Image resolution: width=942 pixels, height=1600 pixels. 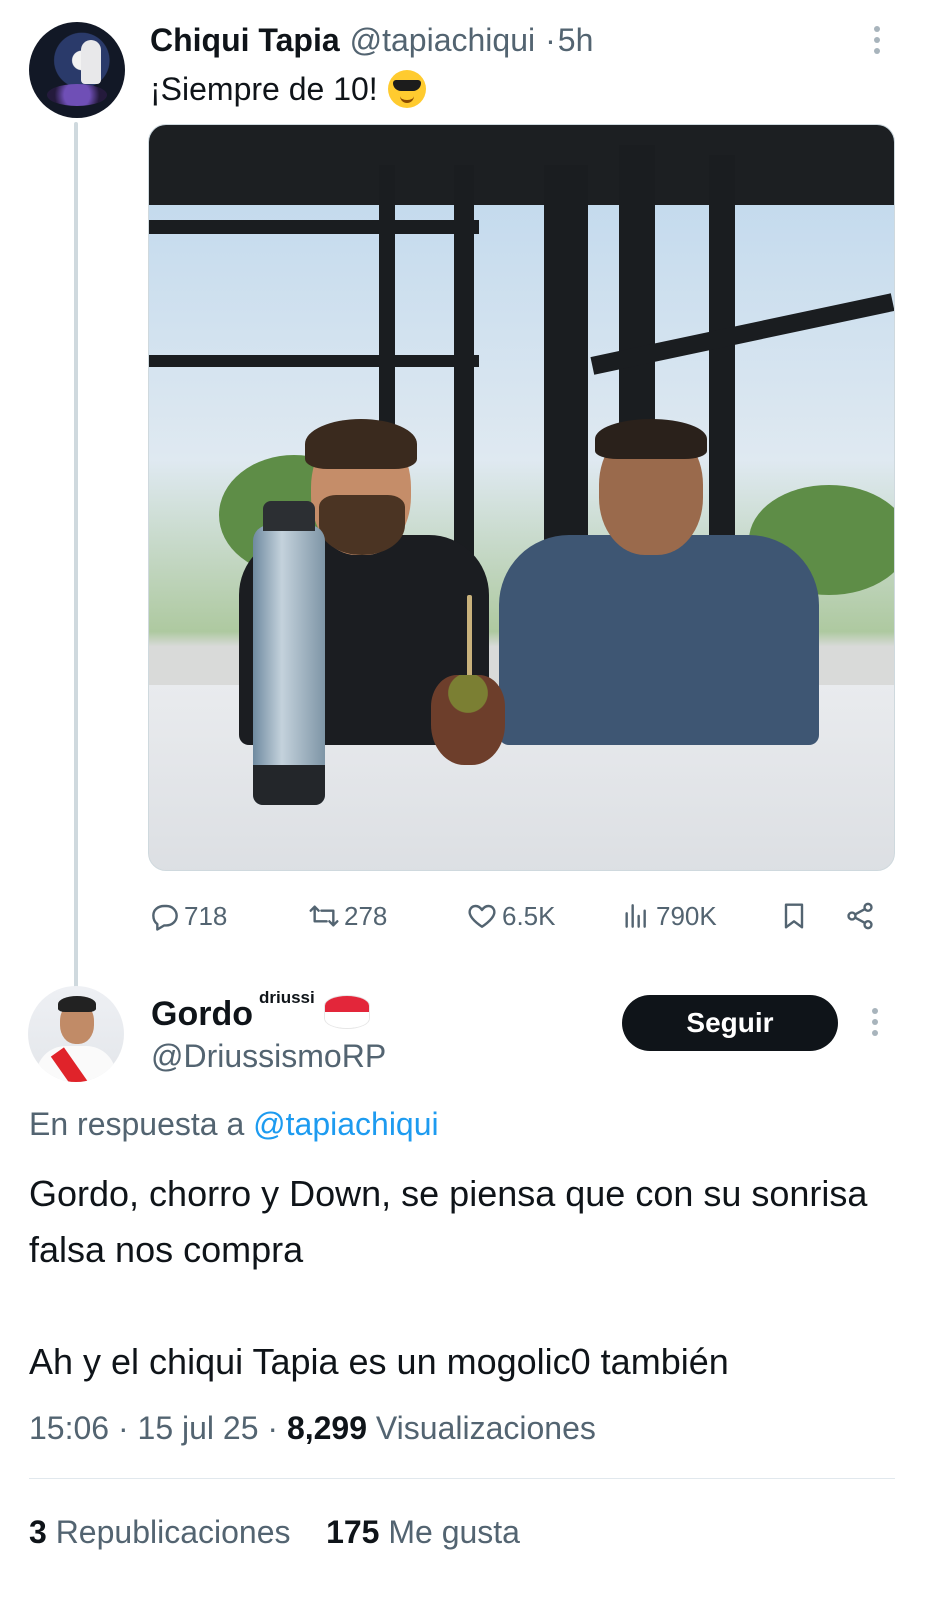 I want to click on tweet-header: Chiqui Tapia @tapiachiqui · 5h, so click(x=371, y=40).